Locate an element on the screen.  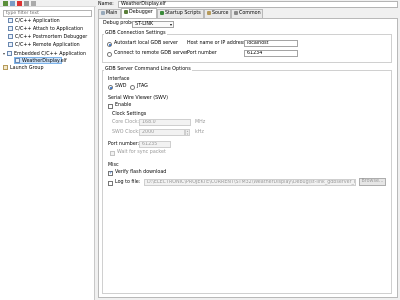
launch-group-icon is located at coordinates (5, 67).